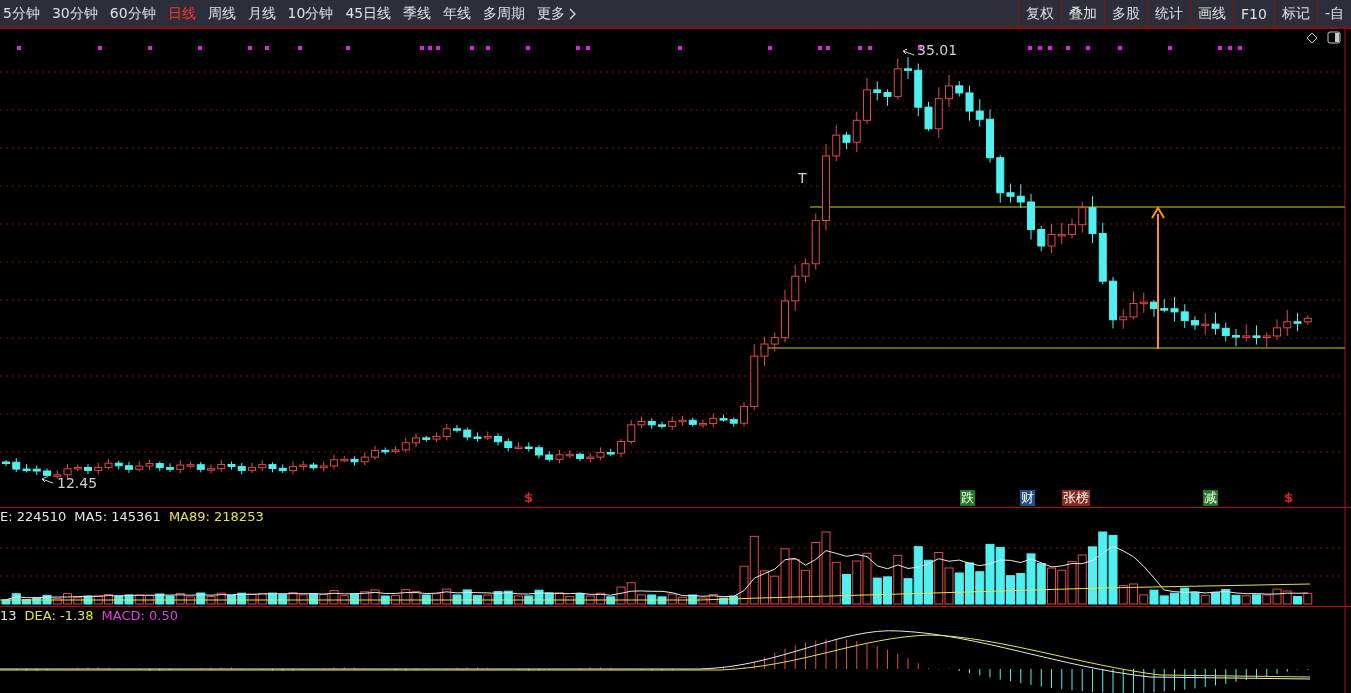 This screenshot has height=693, width=1351. Describe the element at coordinates (261, 13) in the screenshot. I see `period-tab: 月线` at that location.